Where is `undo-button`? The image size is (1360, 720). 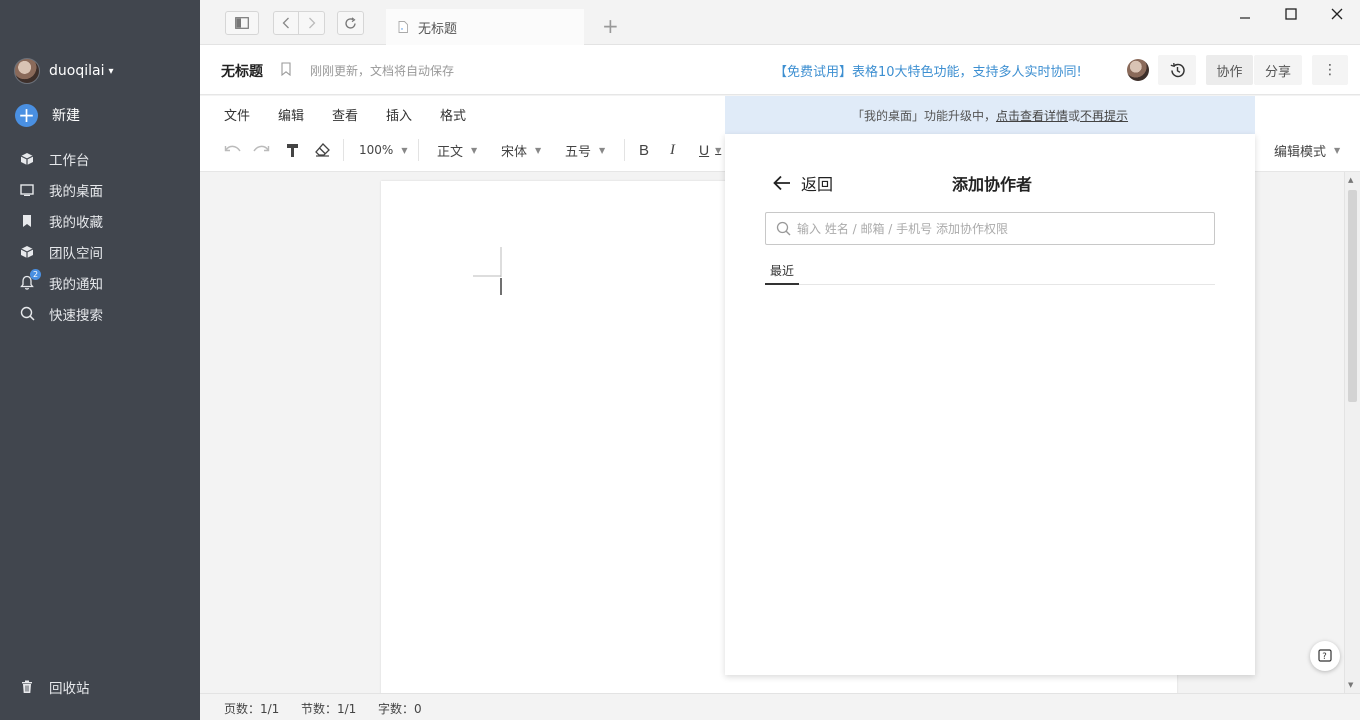
undo-button is located at coordinates (233, 150).